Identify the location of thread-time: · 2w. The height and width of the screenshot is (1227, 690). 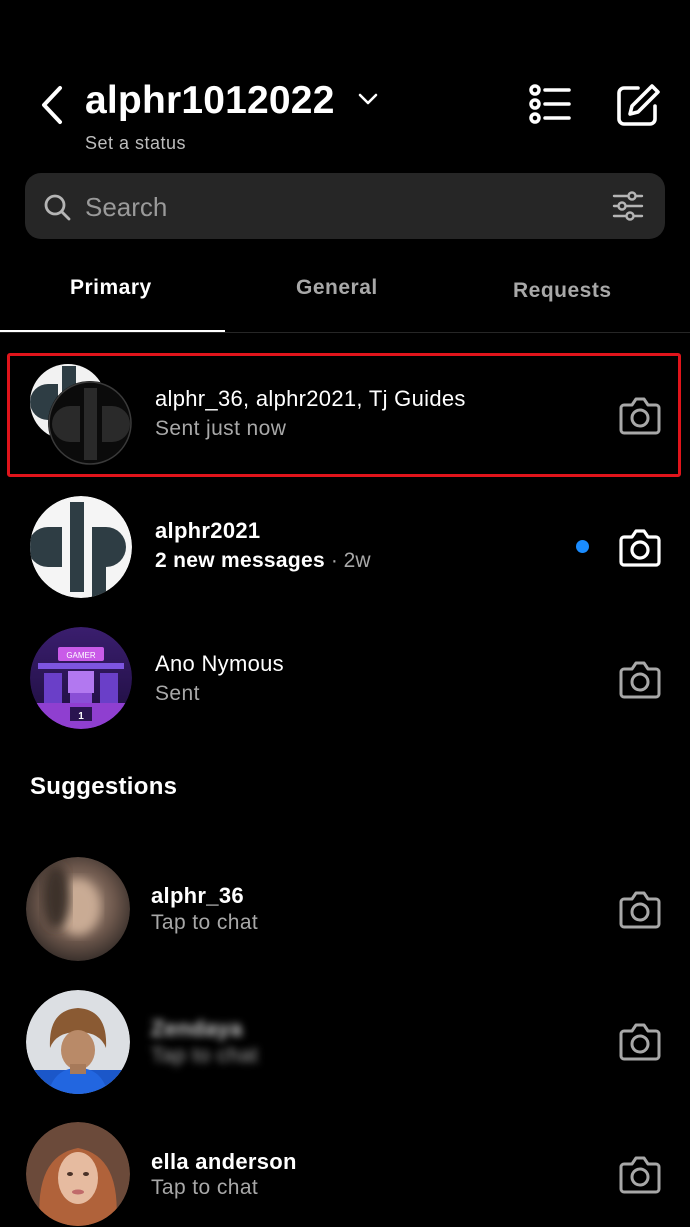
(350, 560).